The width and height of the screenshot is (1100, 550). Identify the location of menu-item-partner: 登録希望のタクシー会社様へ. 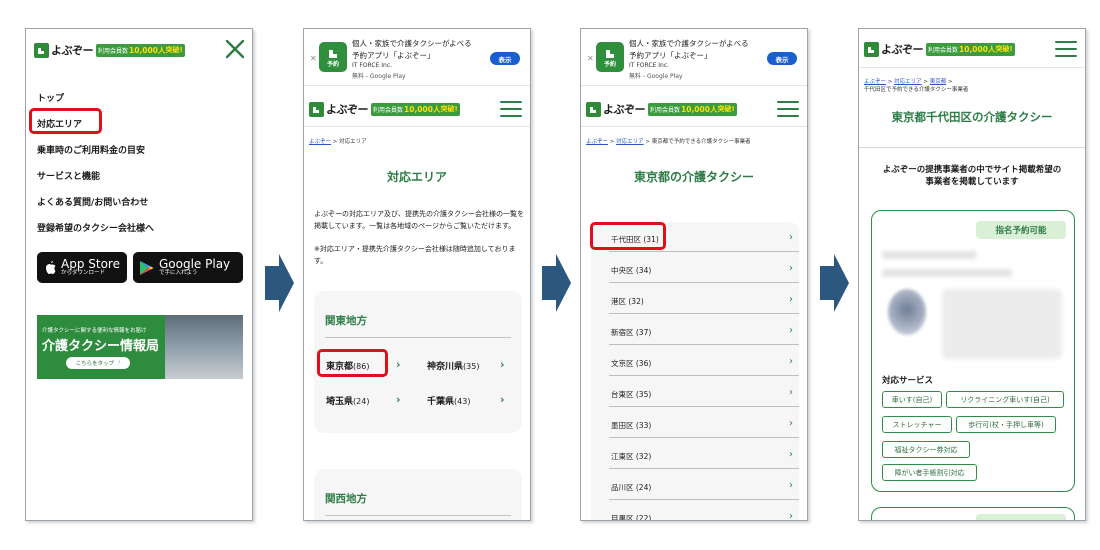
(95, 227).